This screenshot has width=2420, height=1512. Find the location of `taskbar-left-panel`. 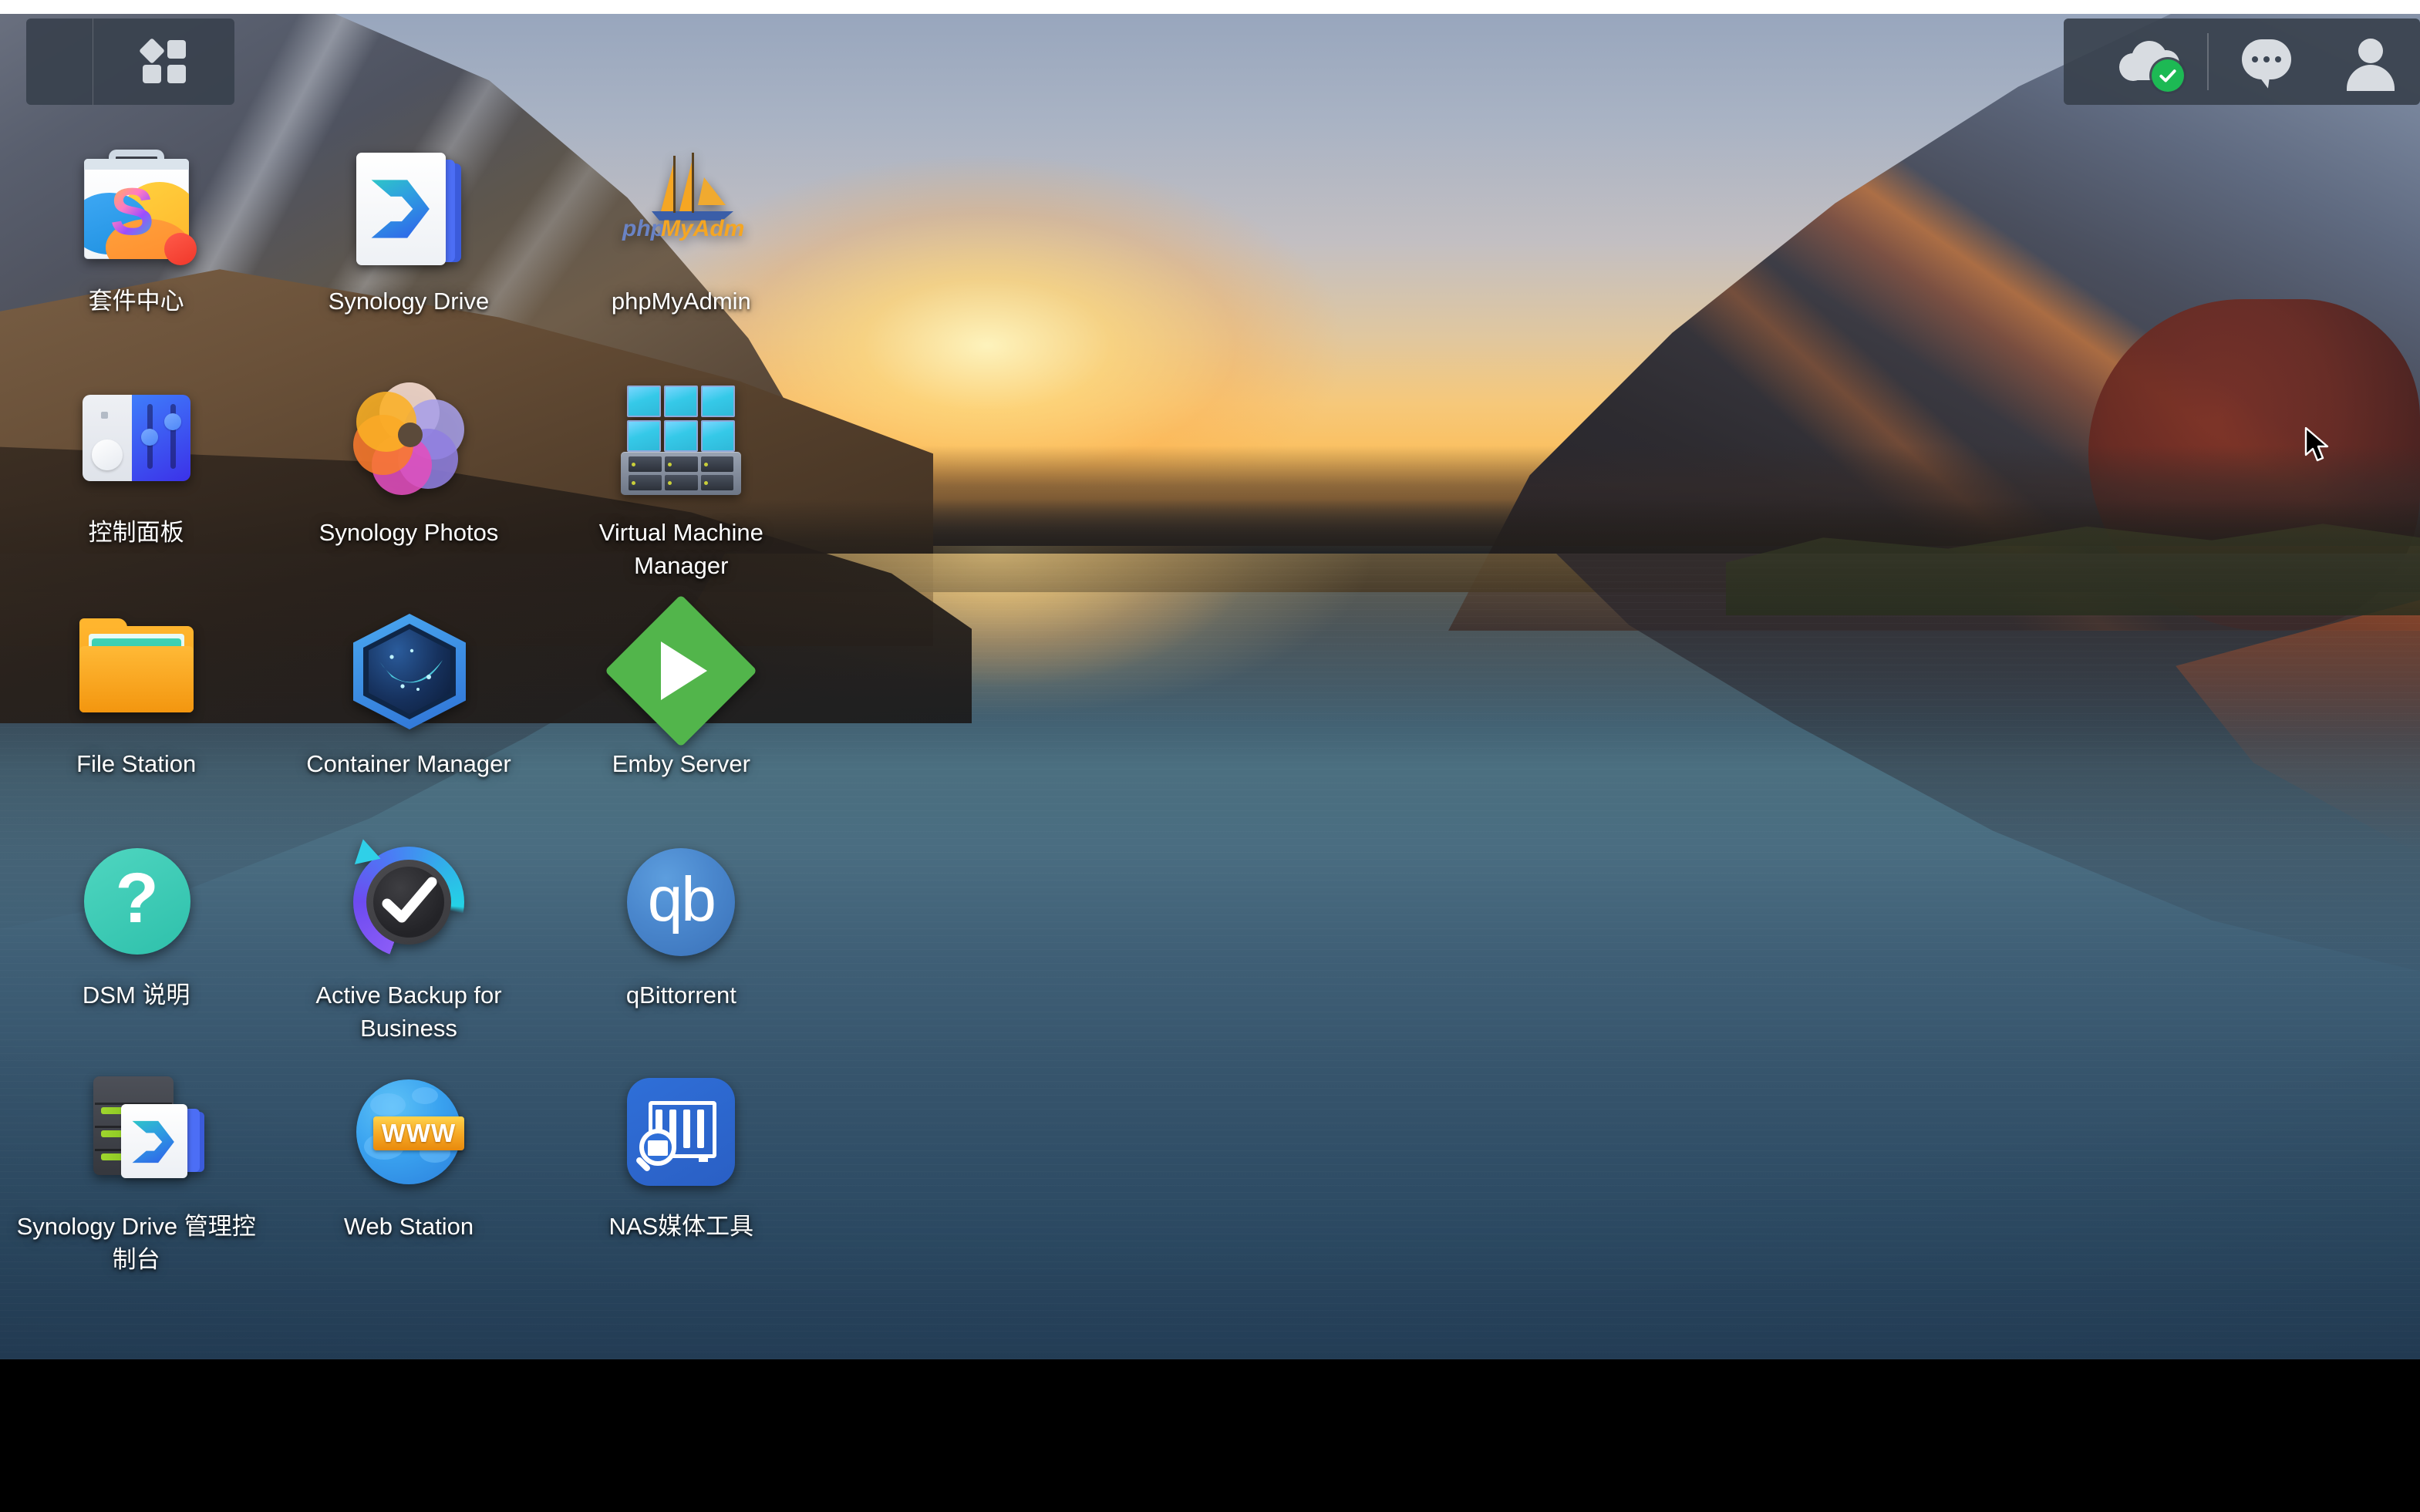

taskbar-left-panel is located at coordinates (130, 62).